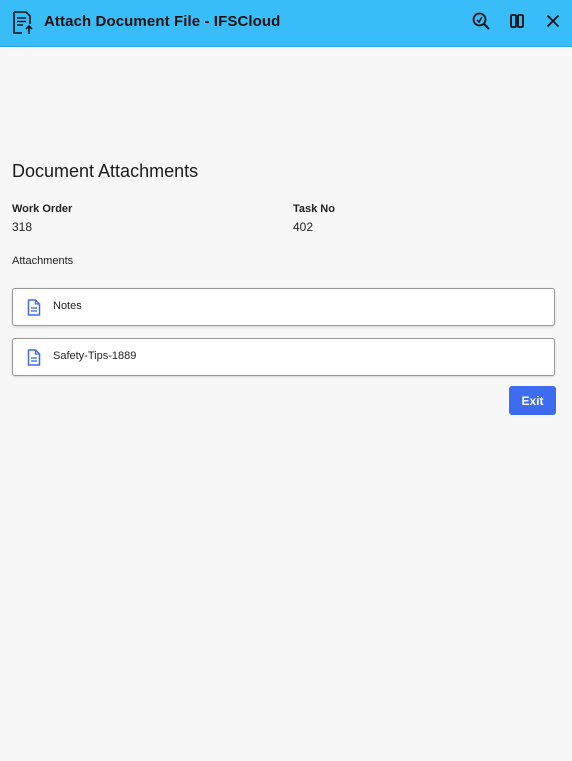 Image resolution: width=572 pixels, height=761 pixels. I want to click on attachment-item-notes: Notes, so click(283, 307).